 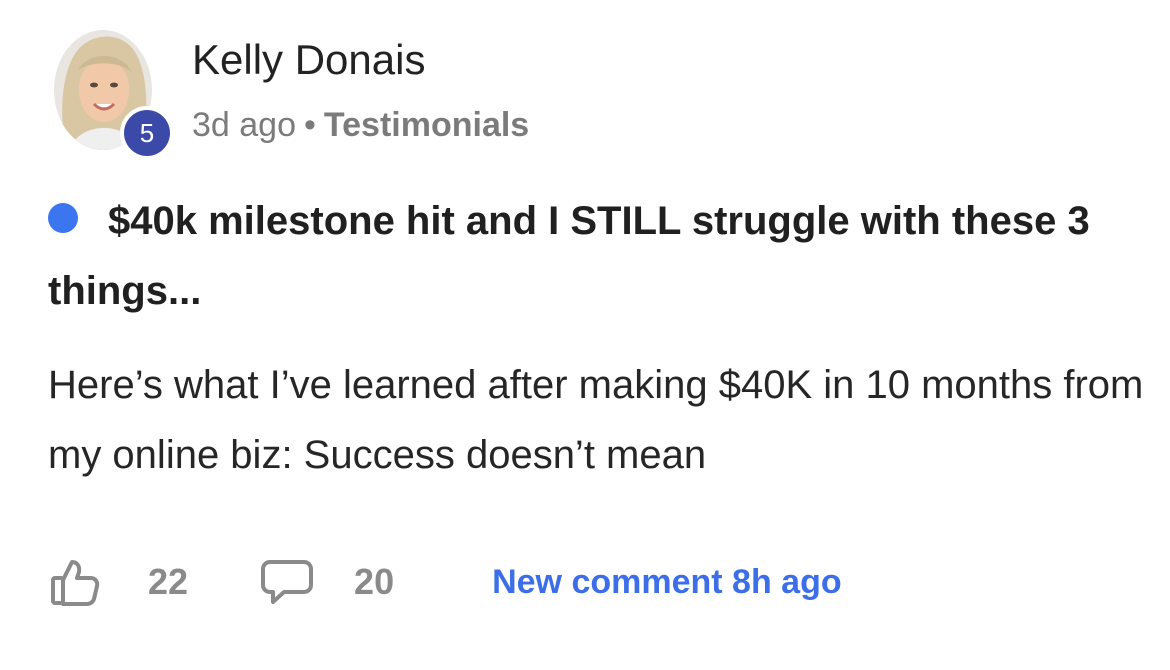 What do you see at coordinates (63, 218) in the screenshot?
I see `unread-indicator-icon` at bounding box center [63, 218].